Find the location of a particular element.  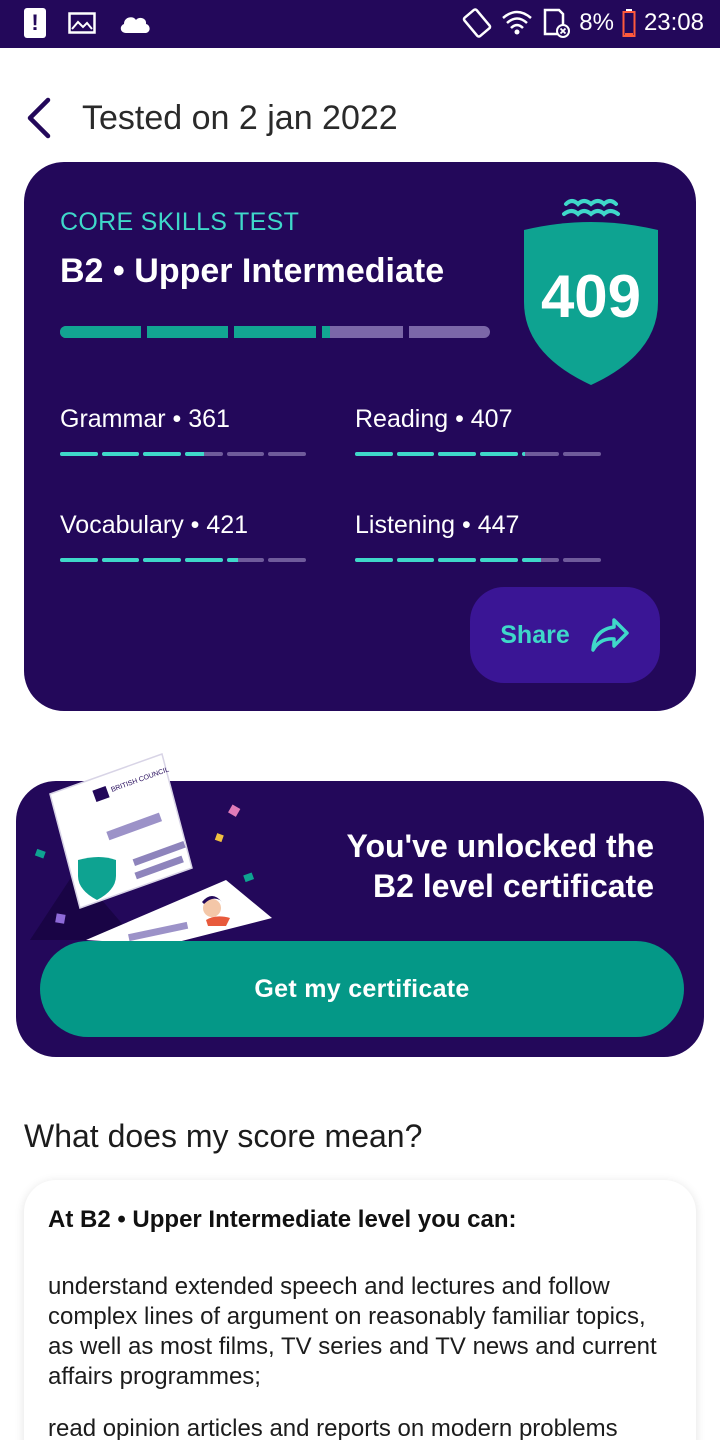

skill-vocabulary: Vocabulary • 421 is located at coordinates (183, 536).